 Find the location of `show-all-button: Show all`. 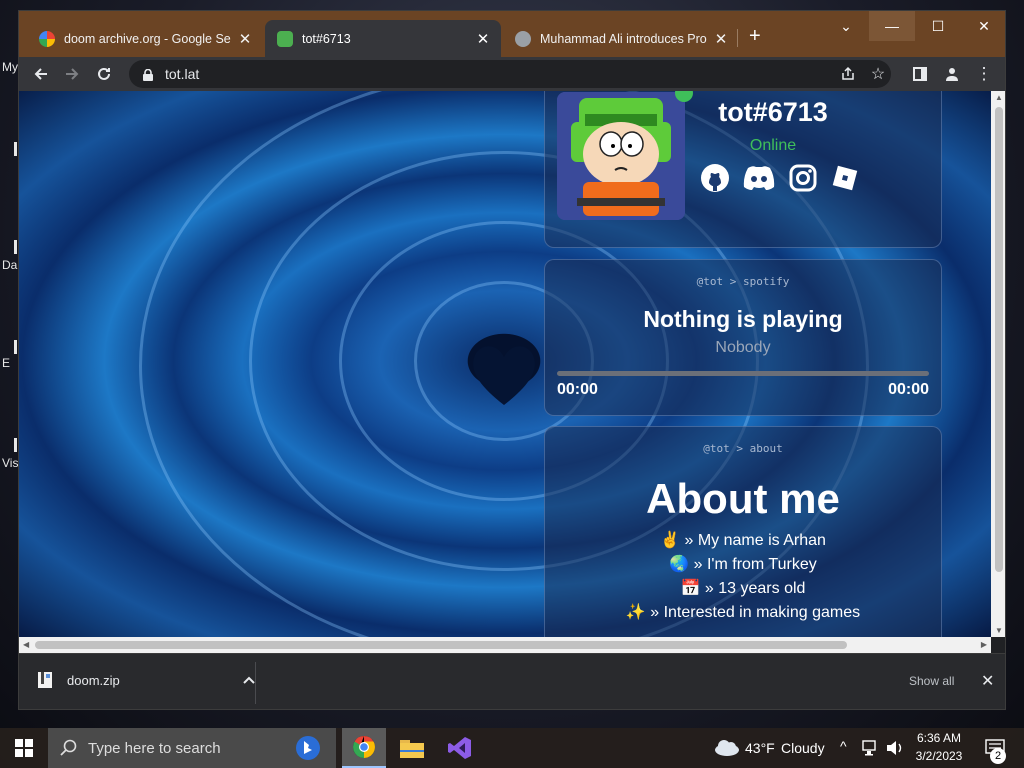

show-all-button: Show all is located at coordinates (931, 681).